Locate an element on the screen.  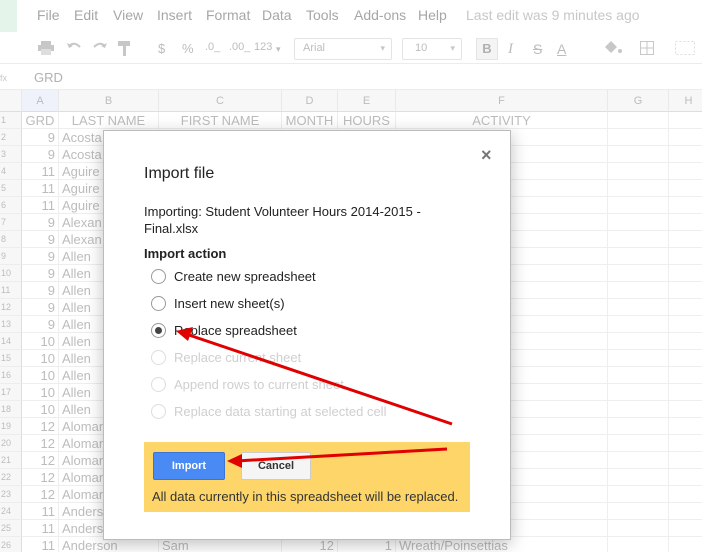
radio-button-selected is located at coordinates (158, 330).